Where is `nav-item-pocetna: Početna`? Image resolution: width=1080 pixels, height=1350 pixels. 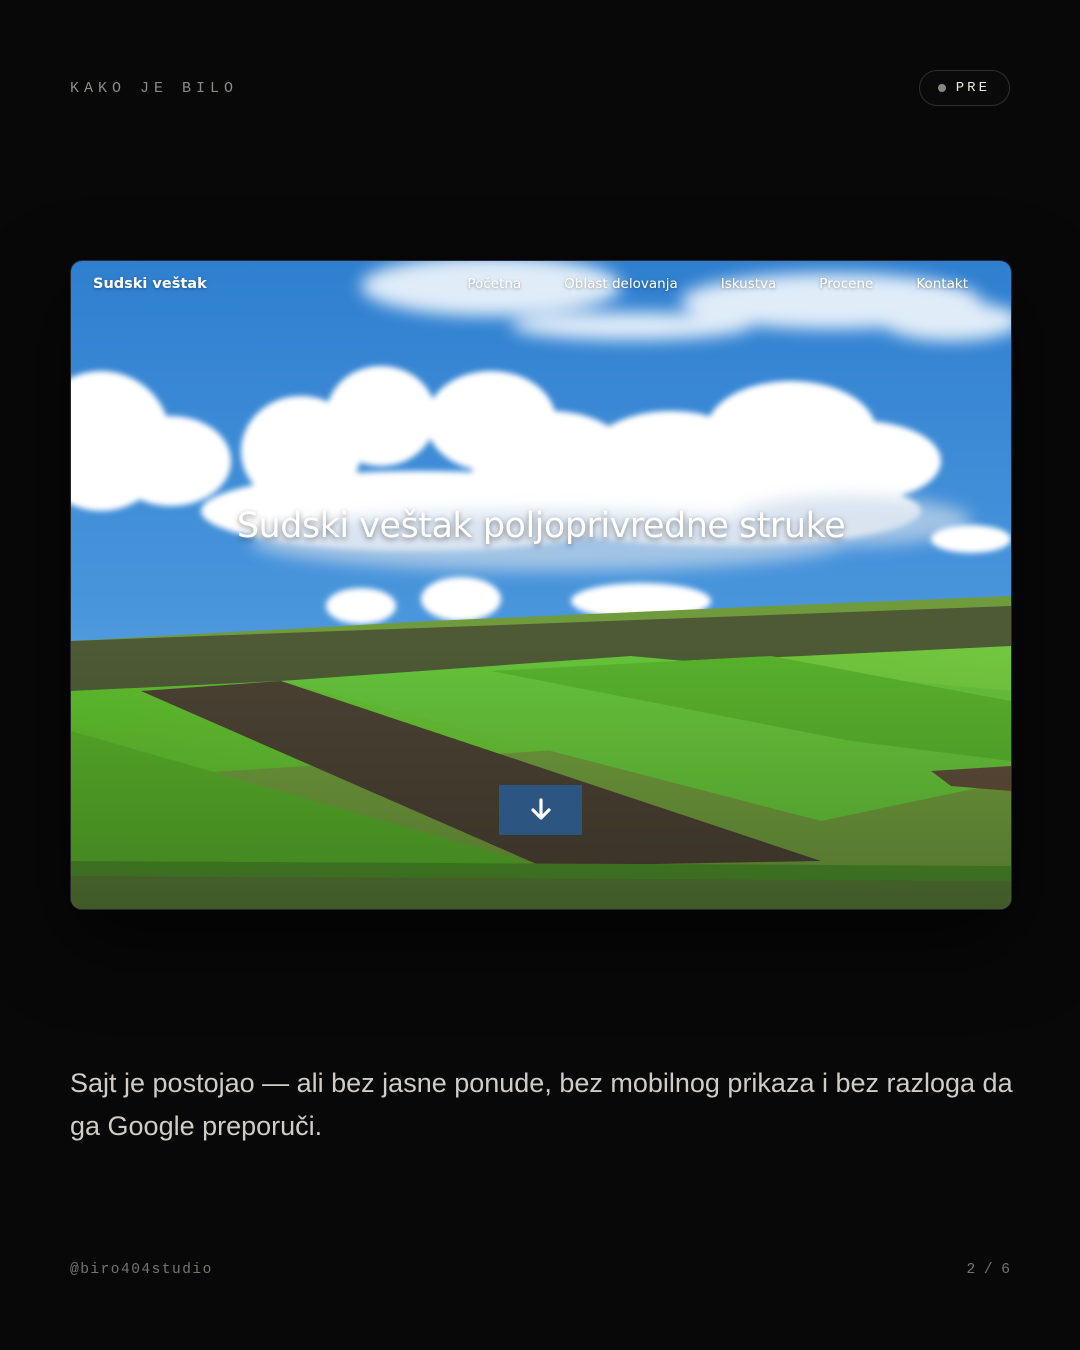 nav-item-pocetna: Početna is located at coordinates (494, 284).